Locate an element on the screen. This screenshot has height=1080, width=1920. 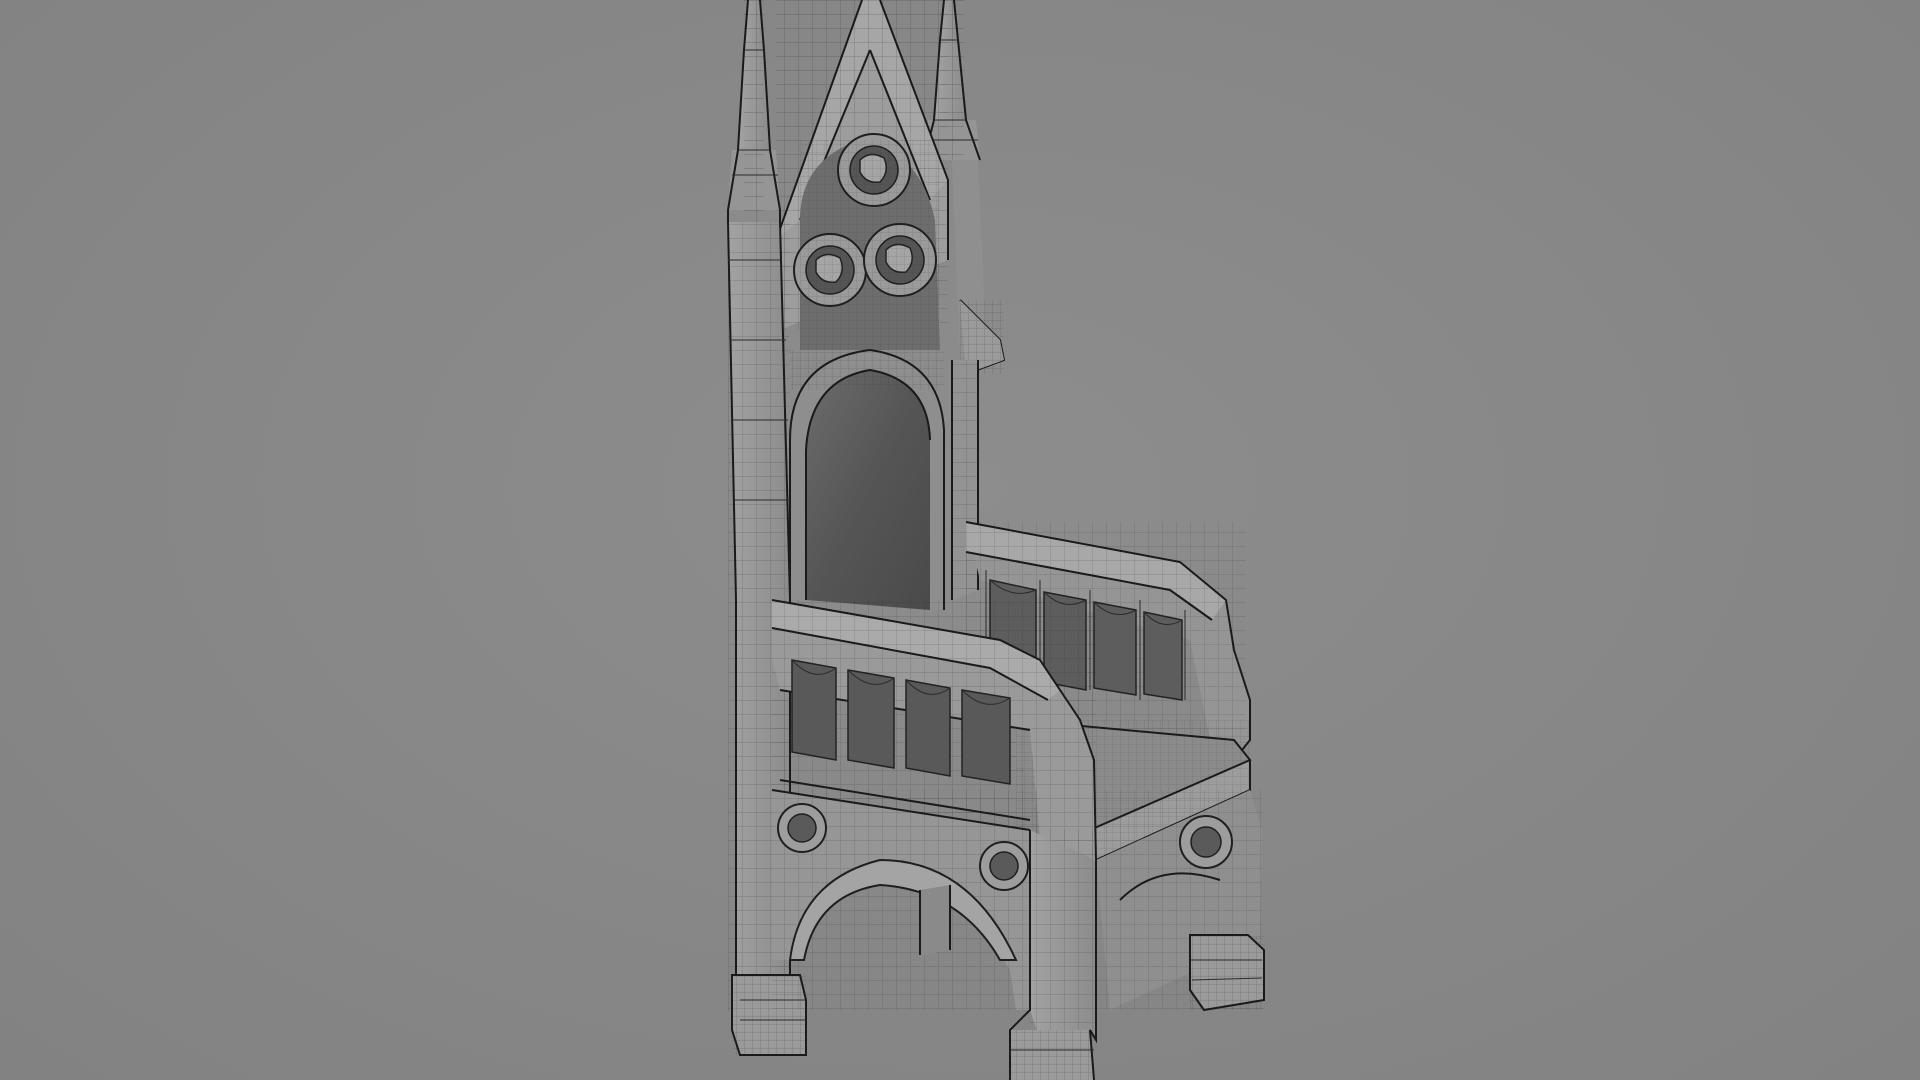
back-panel is located at coordinates (867, 479).